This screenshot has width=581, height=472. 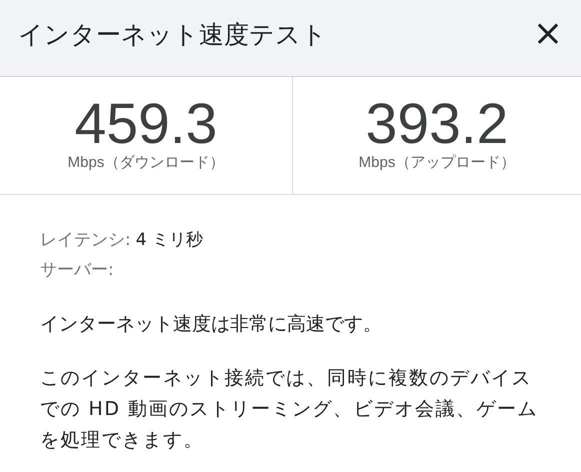 I want to click on detail-label: レイテンシ:, so click(x=85, y=240).